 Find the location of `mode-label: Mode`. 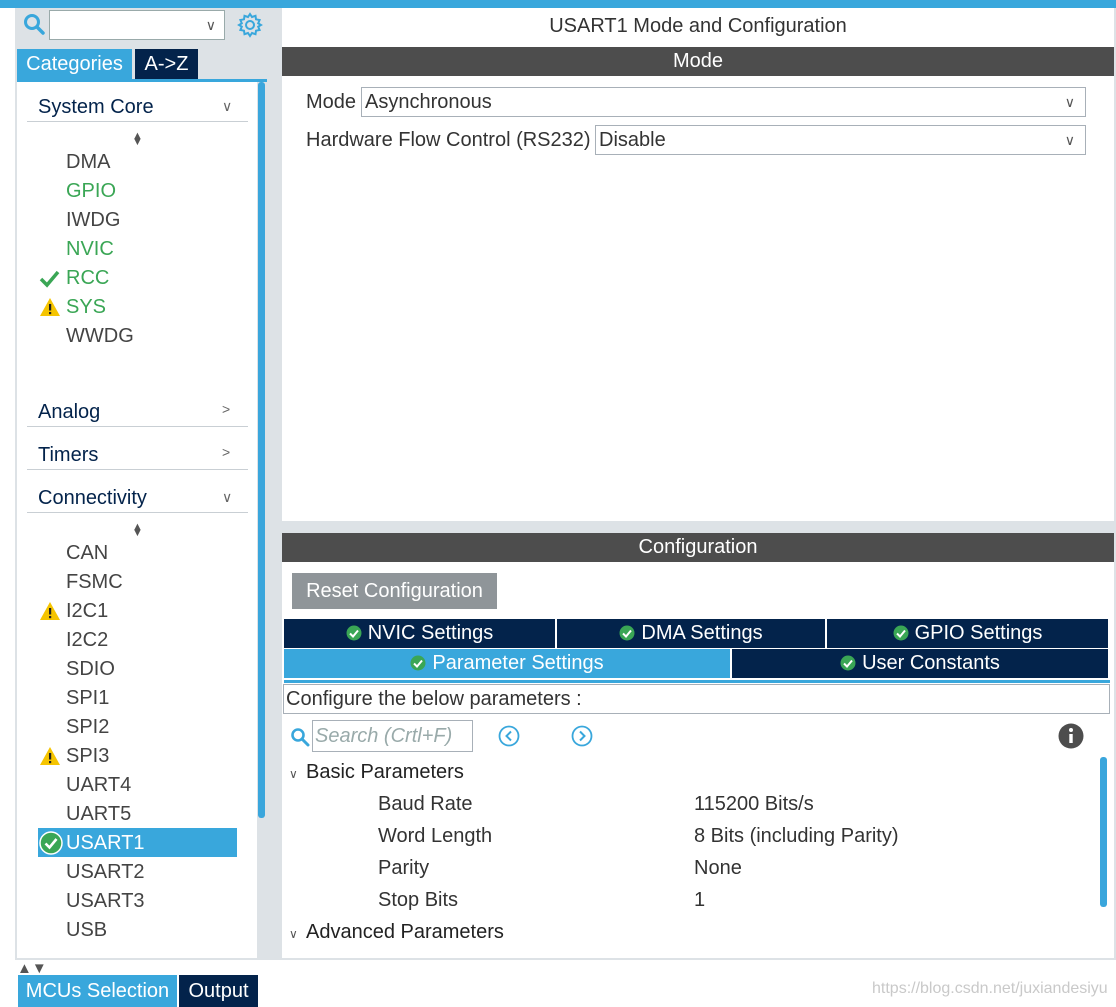

mode-label: Mode is located at coordinates (331, 102).